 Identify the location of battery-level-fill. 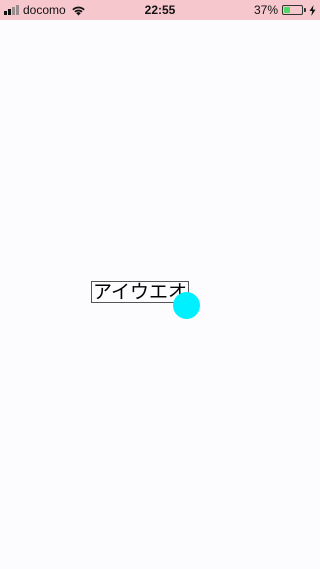
(287, 10).